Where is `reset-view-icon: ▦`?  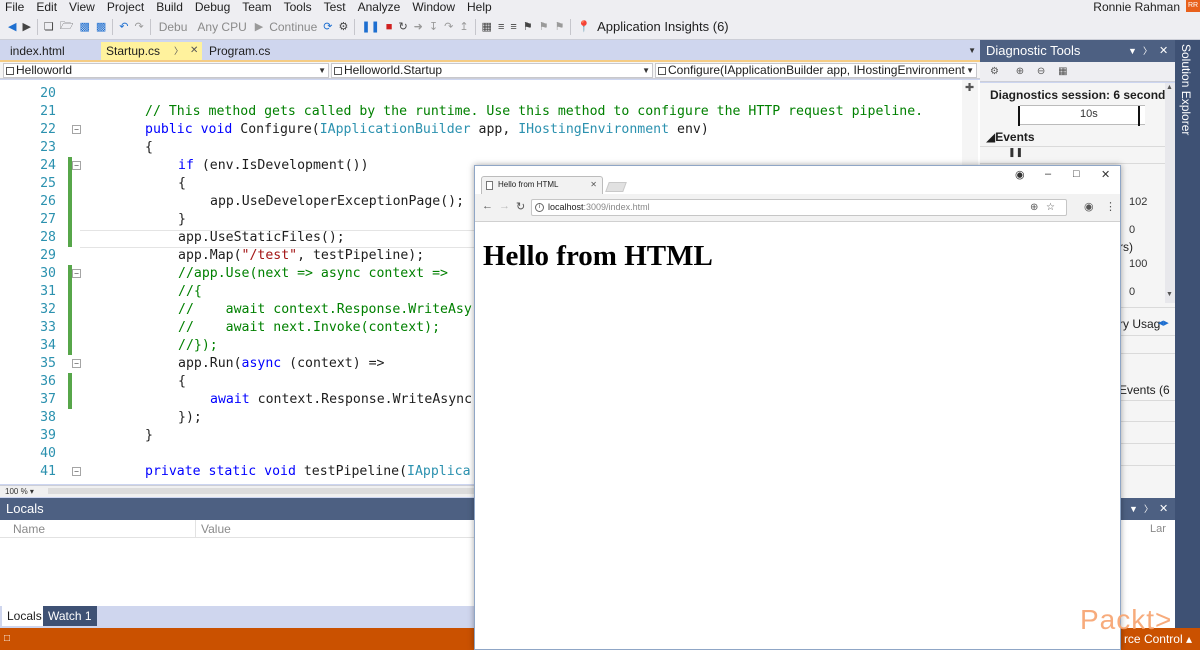
reset-view-icon: ▦ is located at coordinates (1062, 71).